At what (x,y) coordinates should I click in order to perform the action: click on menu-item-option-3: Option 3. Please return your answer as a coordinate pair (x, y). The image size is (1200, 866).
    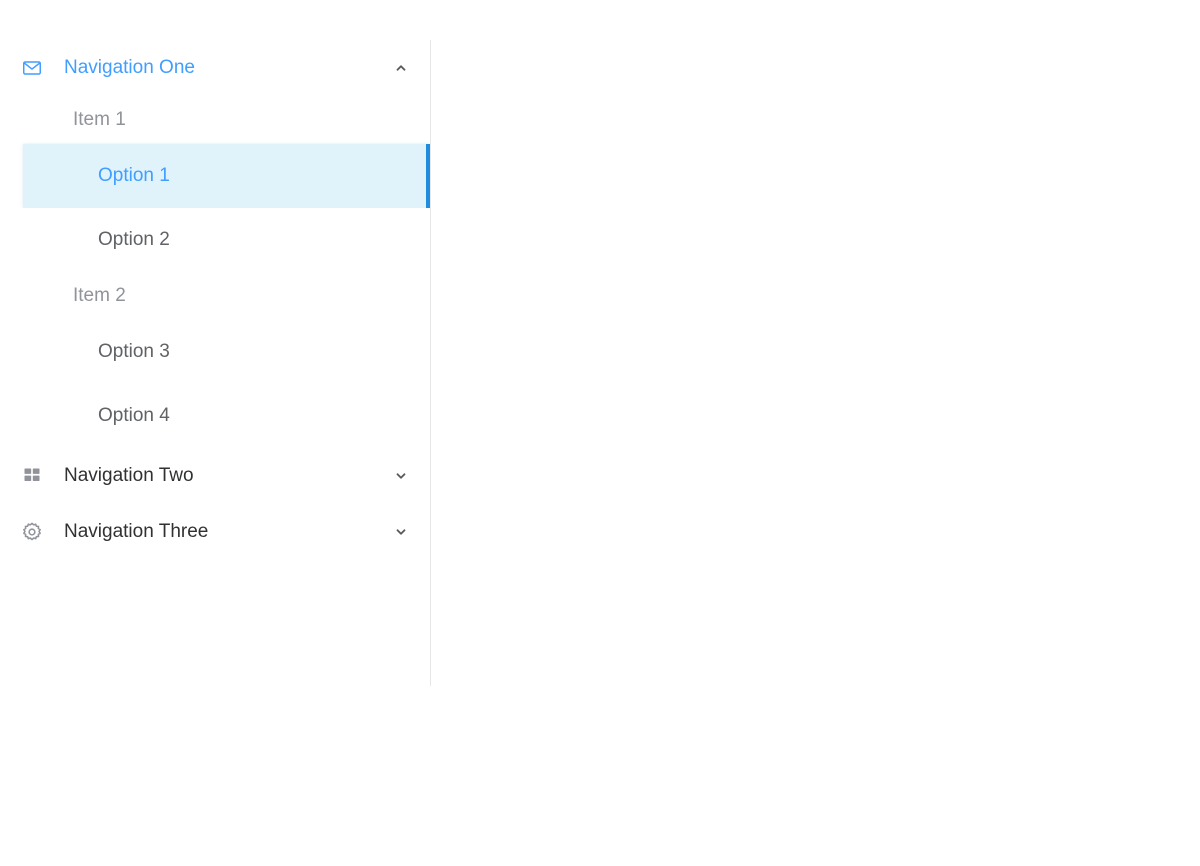
    Looking at the image, I should click on (215, 352).